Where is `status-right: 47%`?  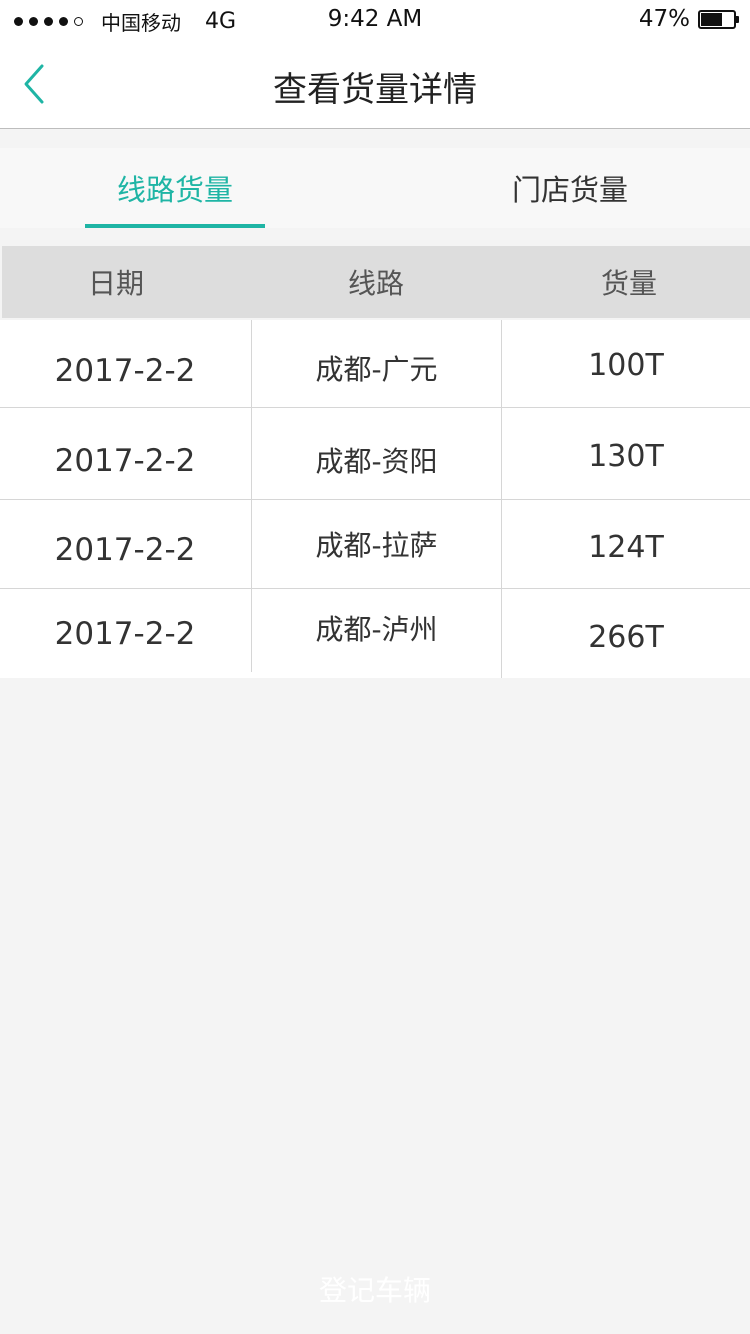
status-right: 47% is located at coordinates (688, 19).